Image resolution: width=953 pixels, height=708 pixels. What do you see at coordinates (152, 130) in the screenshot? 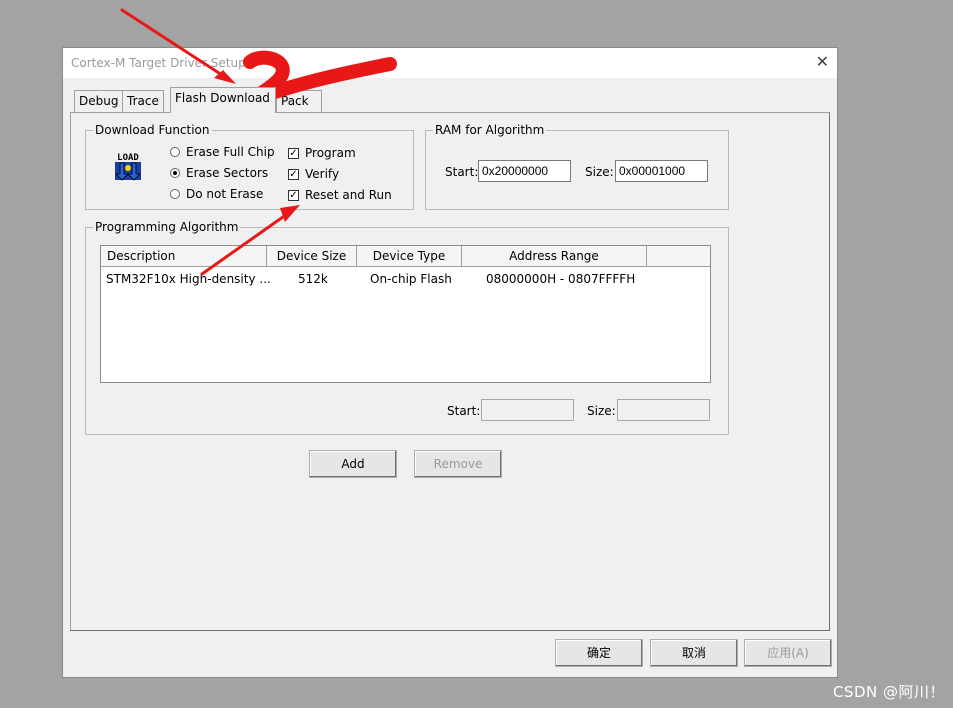
I see `download-function-title: Download Function` at bounding box center [152, 130].